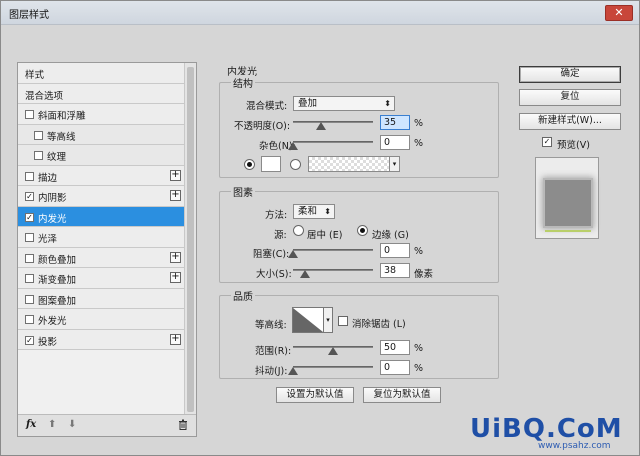  Describe the element at coordinates (57, 260) in the screenshot. I see `sidebar-item-label: 颜色叠加` at that location.